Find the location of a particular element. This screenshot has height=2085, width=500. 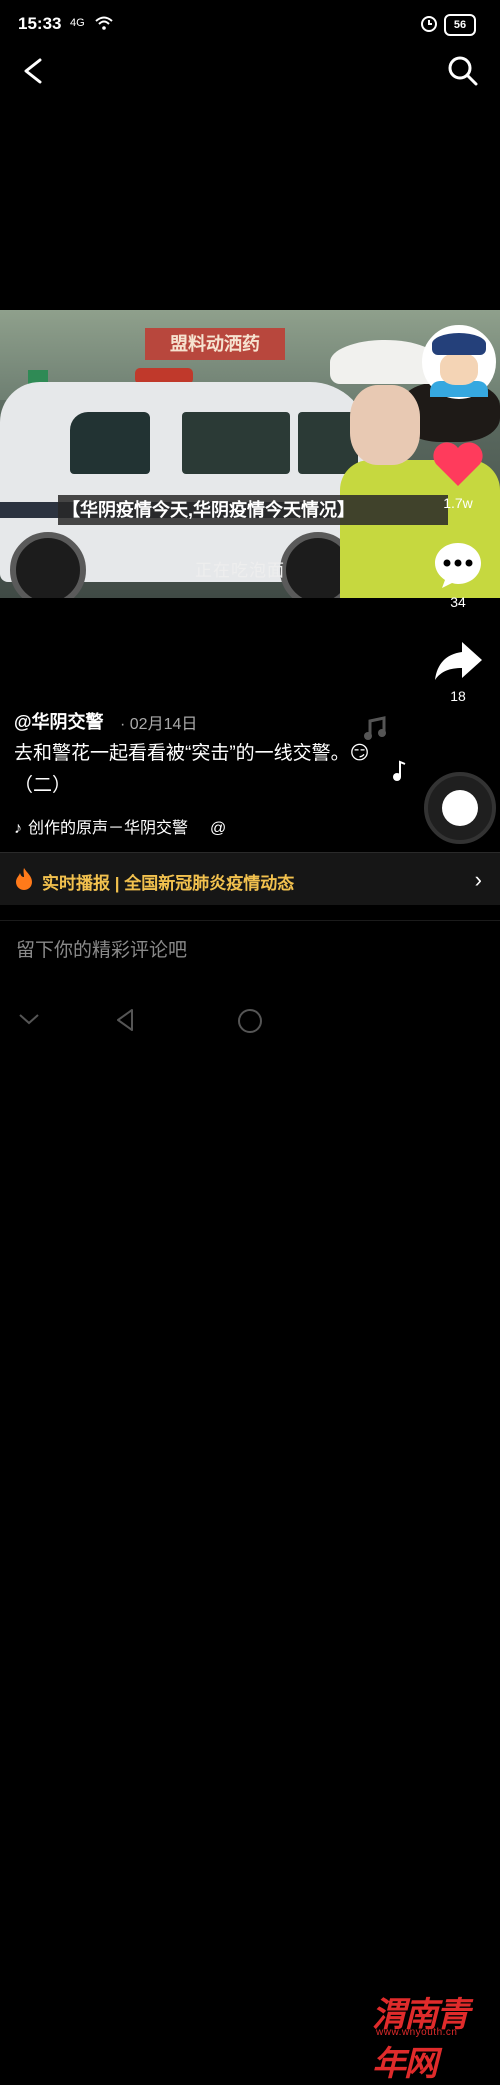

share-count: 18 is located at coordinates (458, 696).